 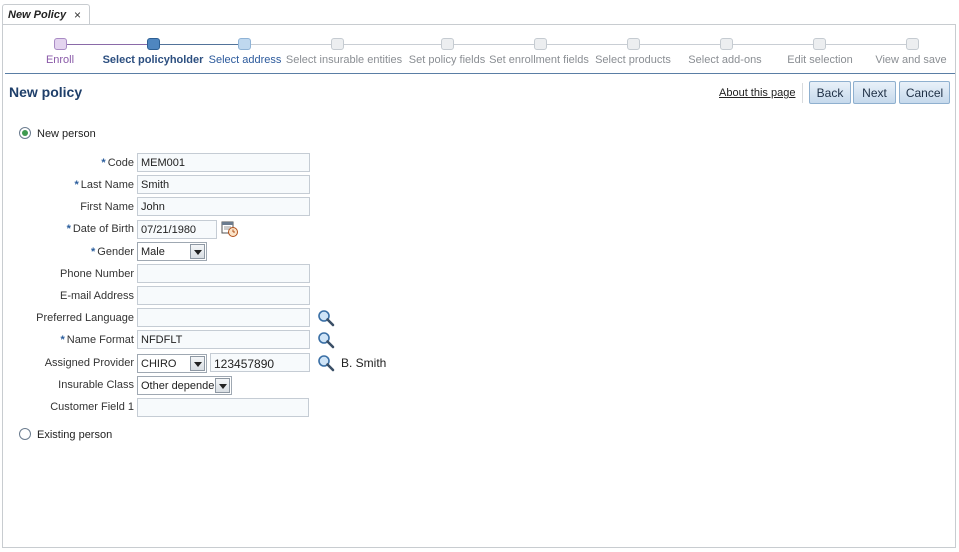 What do you see at coordinates (77, 15) in the screenshot?
I see `close-icon: ×` at bounding box center [77, 15].